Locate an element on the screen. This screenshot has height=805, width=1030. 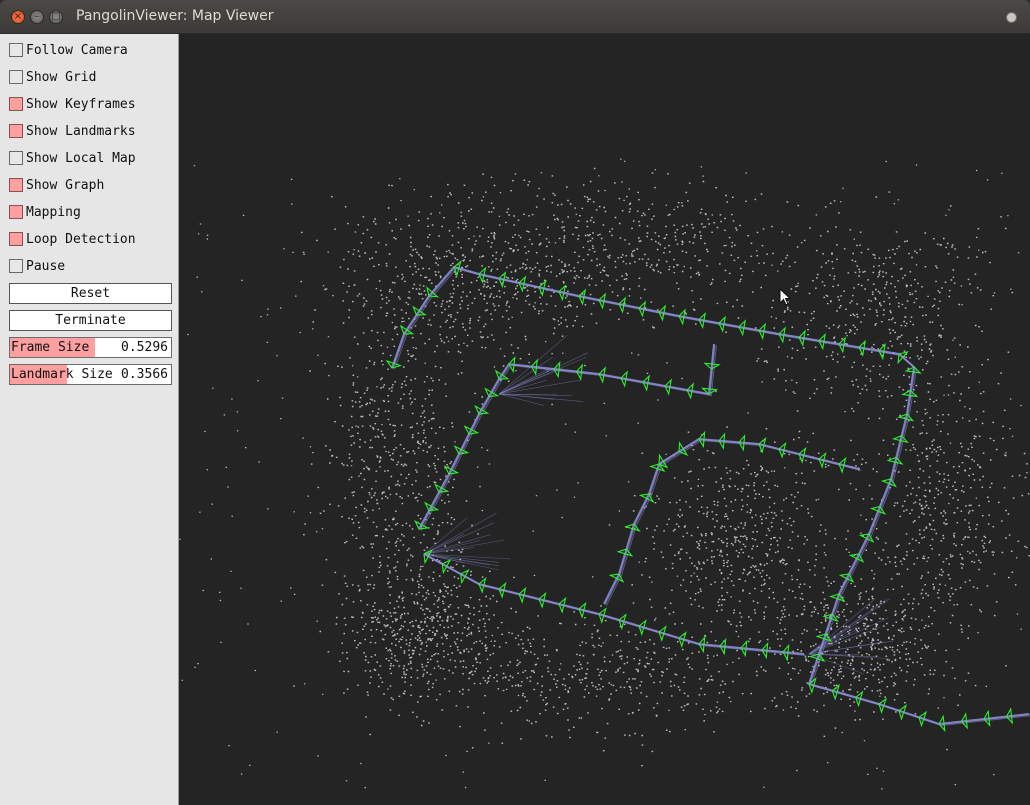
toggle-mapping: Mapping is located at coordinates (45, 212).